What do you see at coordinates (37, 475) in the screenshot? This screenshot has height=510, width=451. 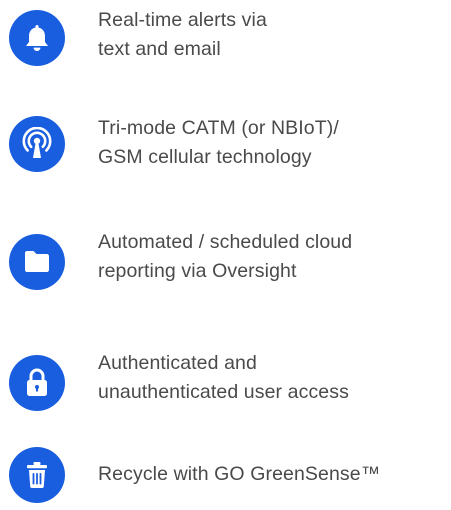 I see `trash-icon` at bounding box center [37, 475].